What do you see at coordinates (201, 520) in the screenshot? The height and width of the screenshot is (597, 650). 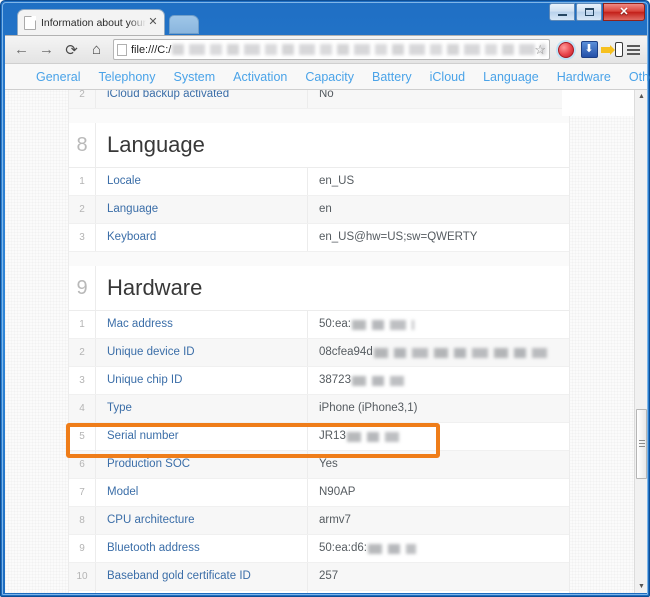 I see `row-label: CPU architecture` at bounding box center [201, 520].